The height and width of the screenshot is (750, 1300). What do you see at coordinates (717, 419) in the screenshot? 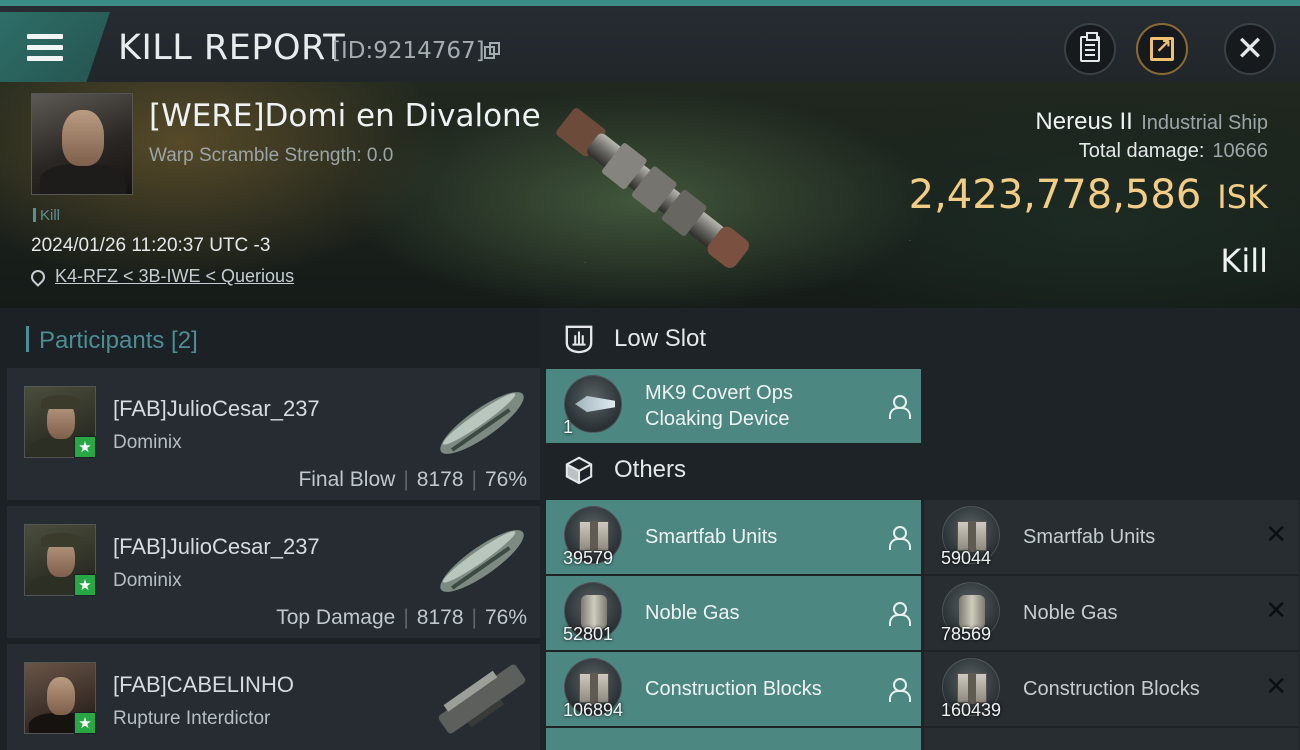
I see `item-name-line2: Cloaking Device` at bounding box center [717, 419].